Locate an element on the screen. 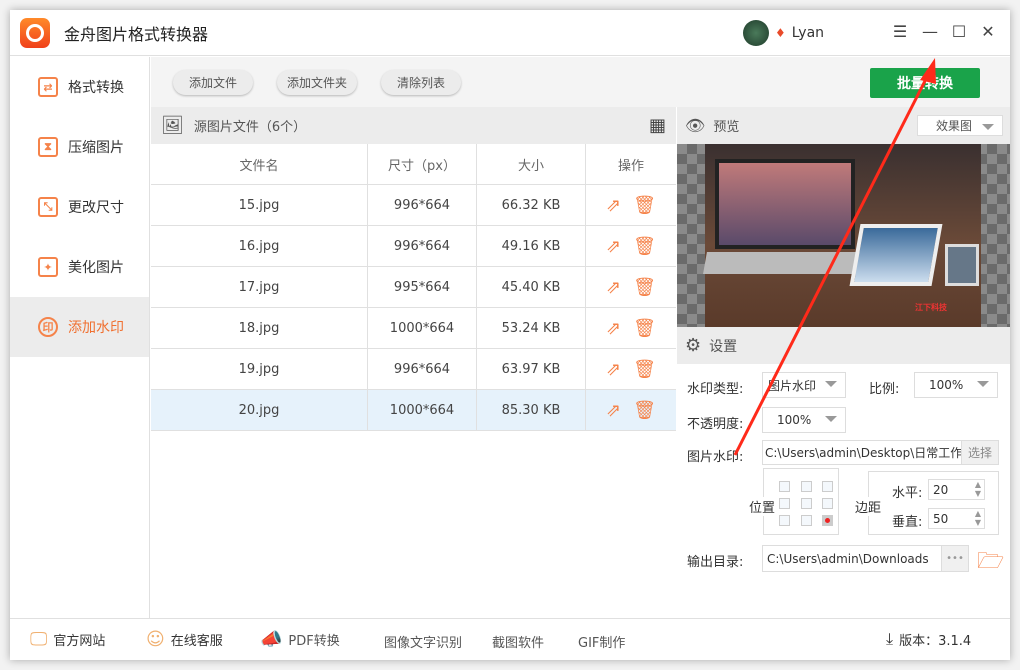 This screenshot has width=1020, height=670. arrow-line is located at coordinates (831, 265).